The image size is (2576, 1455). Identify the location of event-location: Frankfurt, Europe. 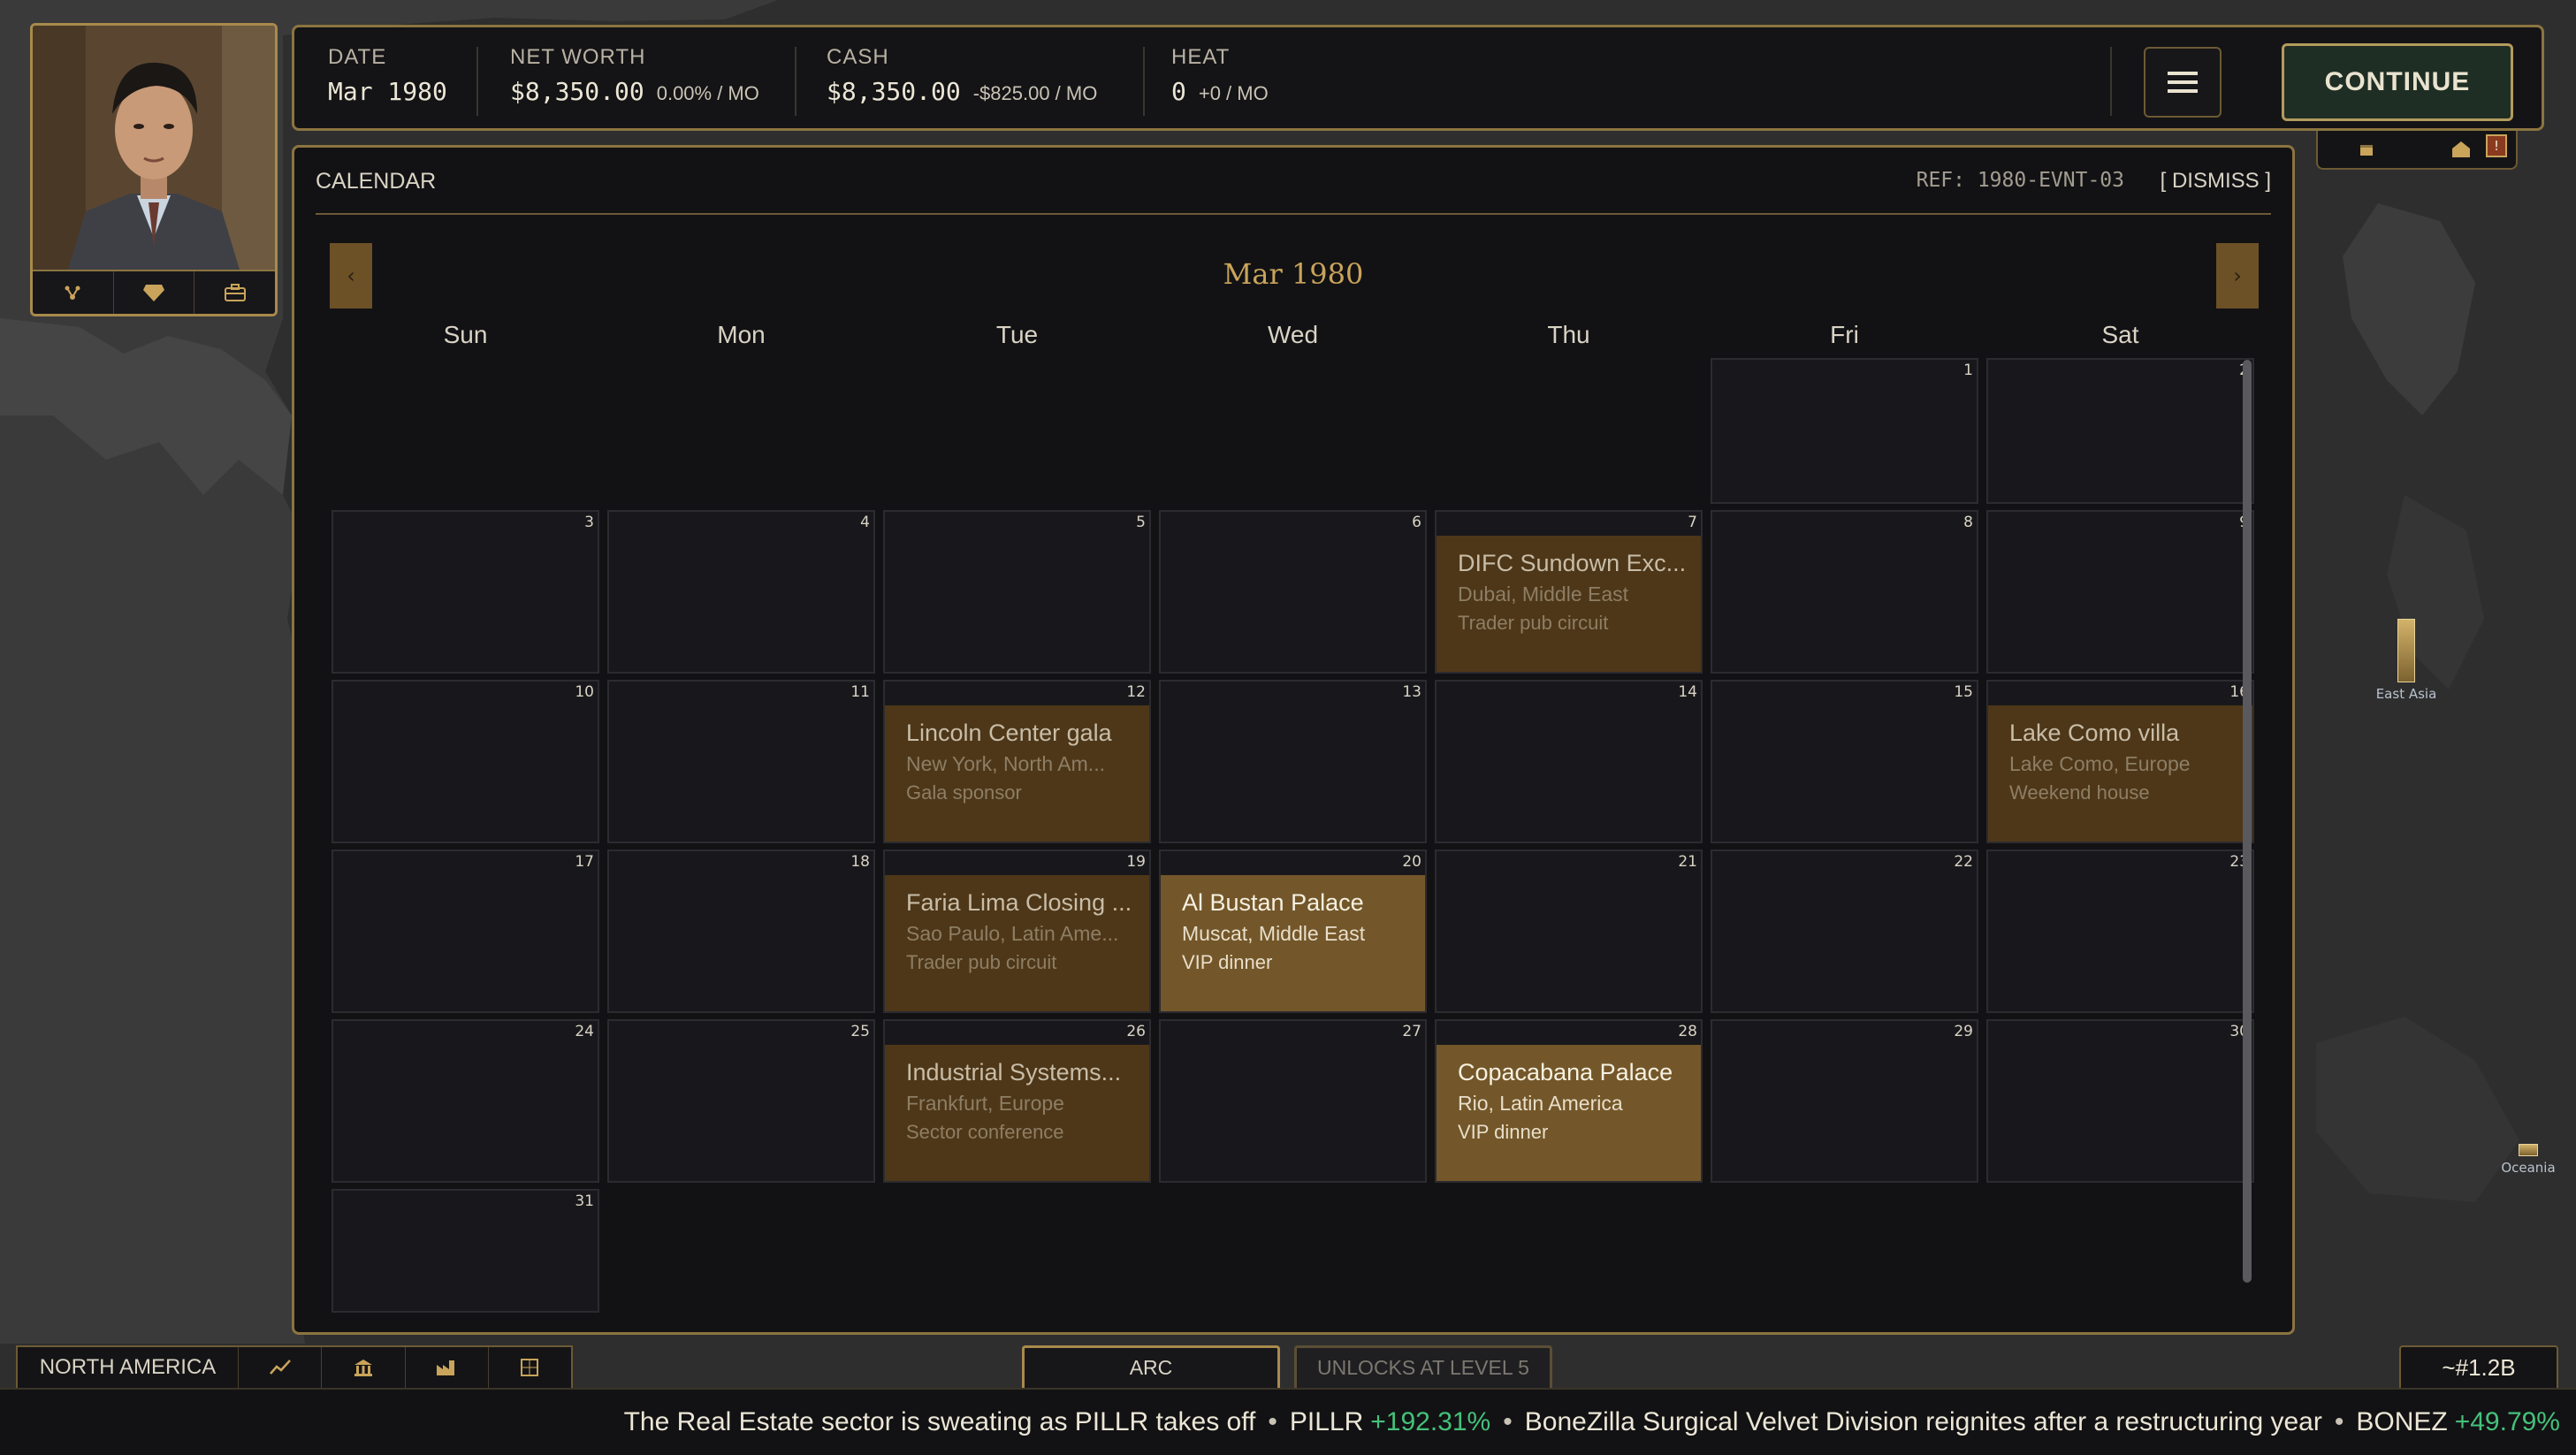
(985, 1103).